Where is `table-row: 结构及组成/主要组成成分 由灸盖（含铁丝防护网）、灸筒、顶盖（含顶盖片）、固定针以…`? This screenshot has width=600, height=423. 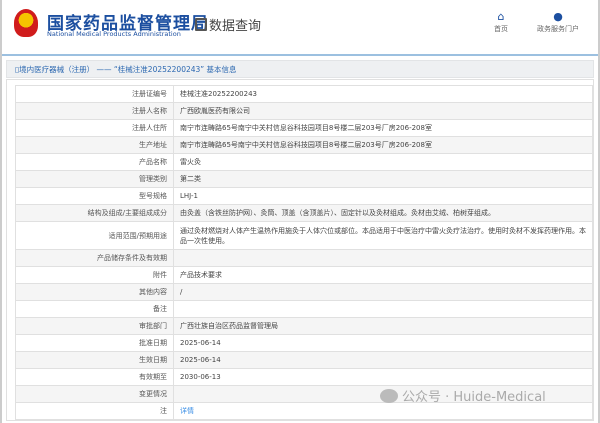 table-row: 结构及组成/主要组成成分 由灸盖（含铁丝防护网）、灸筒、顶盖（含顶盖片）、固定针以… is located at coordinates (304, 213).